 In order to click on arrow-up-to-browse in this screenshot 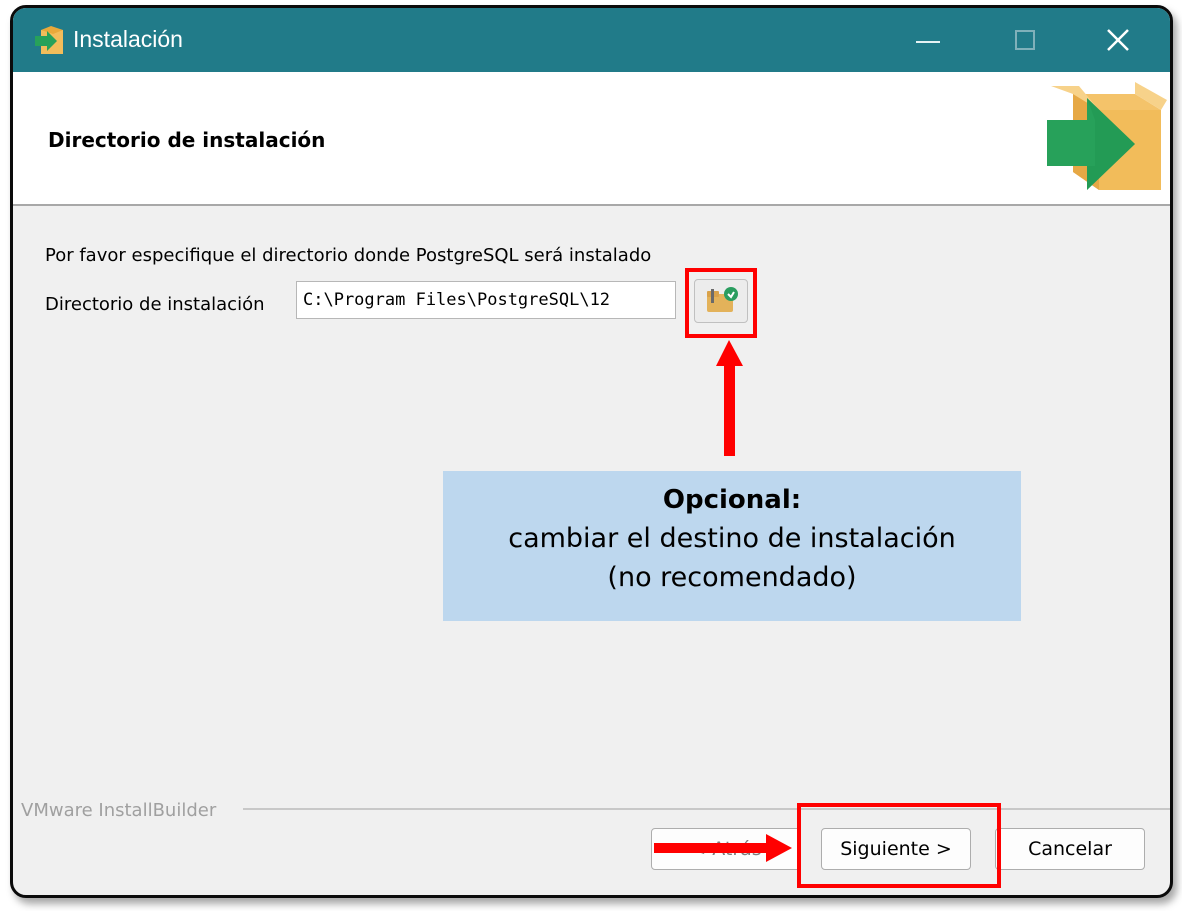, I will do `click(729, 398)`.